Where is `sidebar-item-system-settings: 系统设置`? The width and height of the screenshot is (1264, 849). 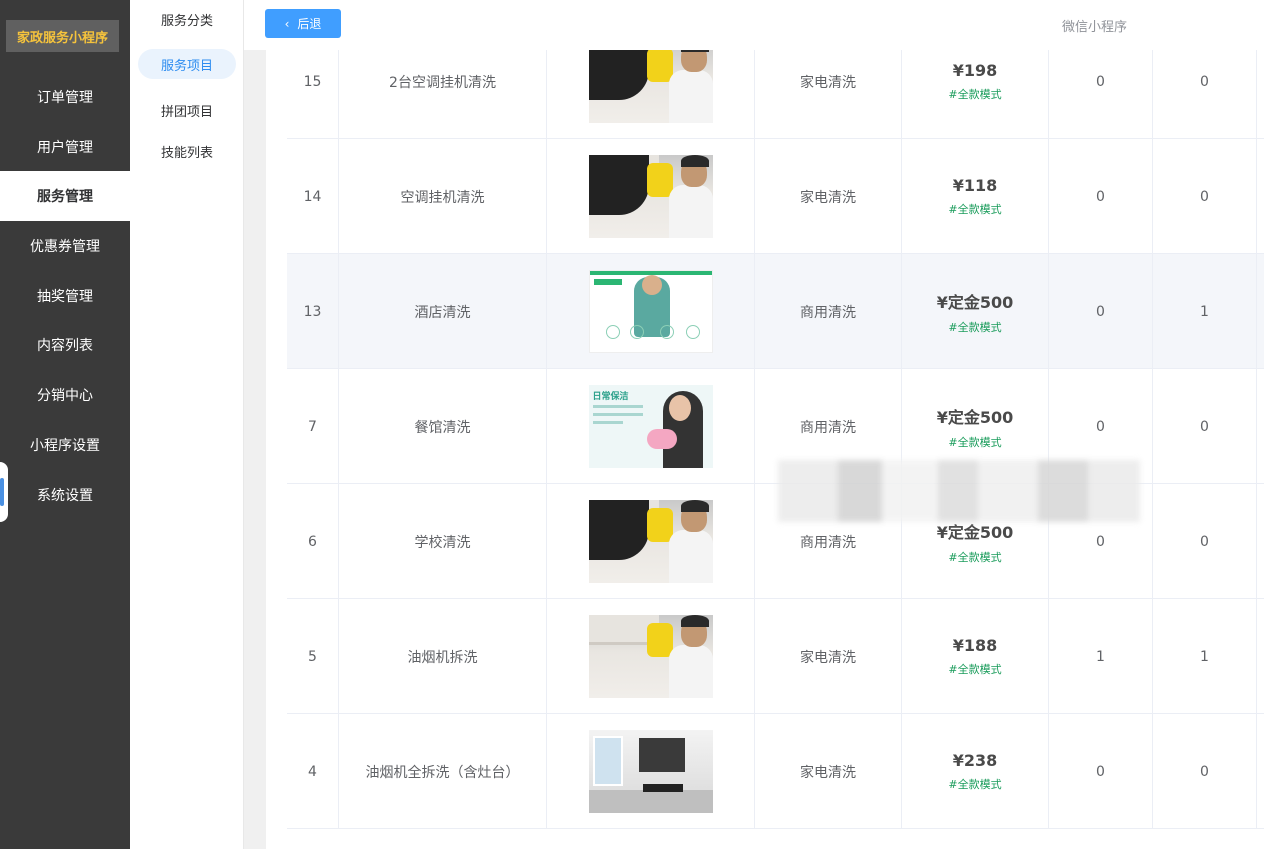 sidebar-item-system-settings: 系统设置 is located at coordinates (65, 495).